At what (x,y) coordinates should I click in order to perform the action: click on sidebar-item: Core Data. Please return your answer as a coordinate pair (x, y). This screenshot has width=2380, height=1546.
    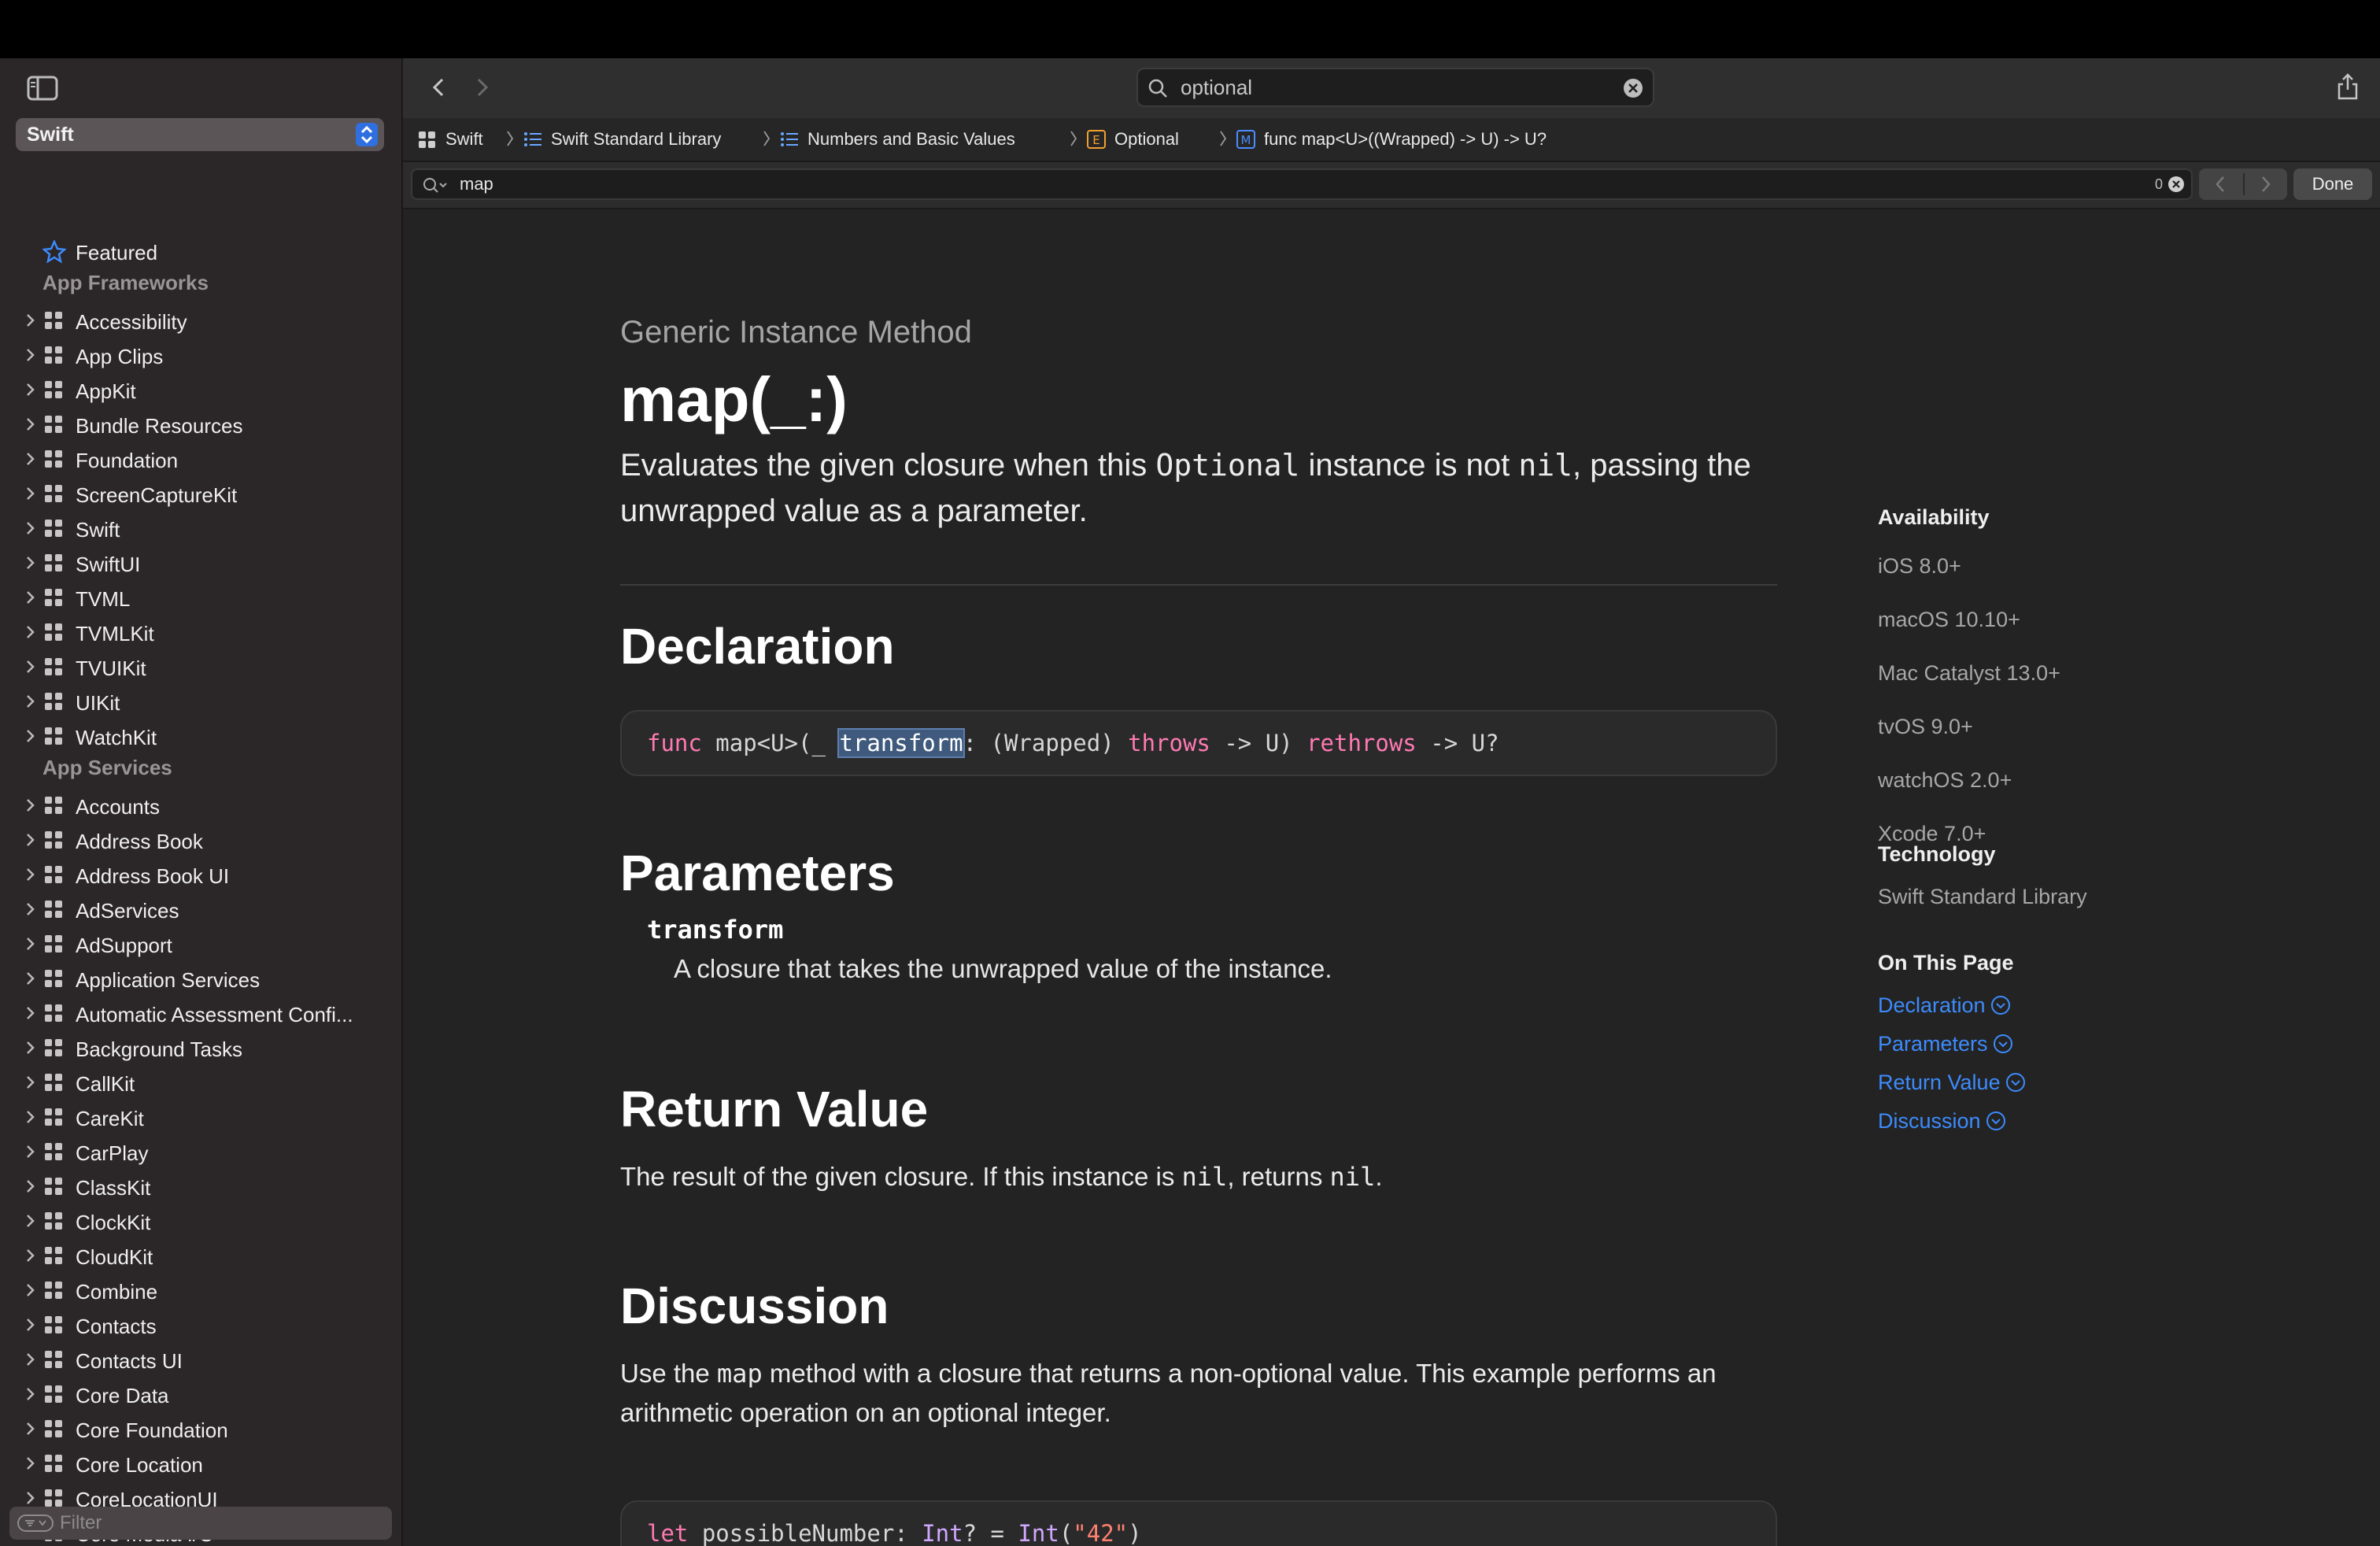
    Looking at the image, I should click on (200, 1394).